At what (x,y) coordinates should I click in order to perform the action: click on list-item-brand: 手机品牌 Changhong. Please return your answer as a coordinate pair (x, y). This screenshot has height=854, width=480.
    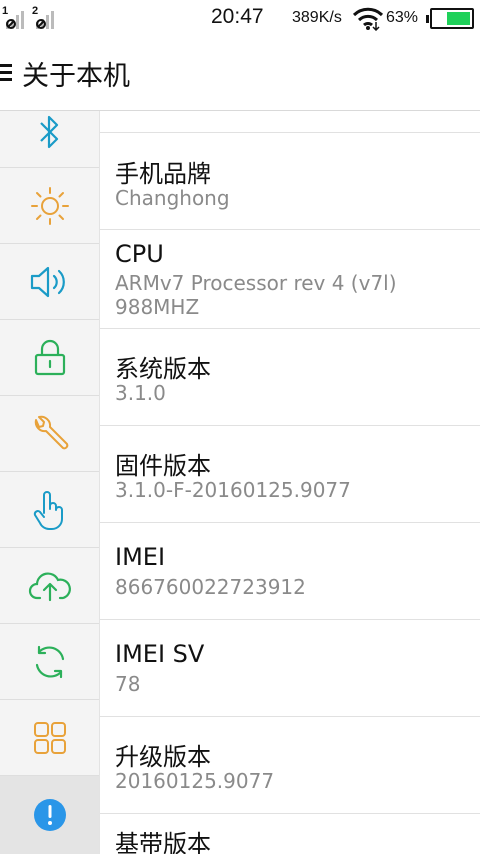
    Looking at the image, I should click on (290, 181).